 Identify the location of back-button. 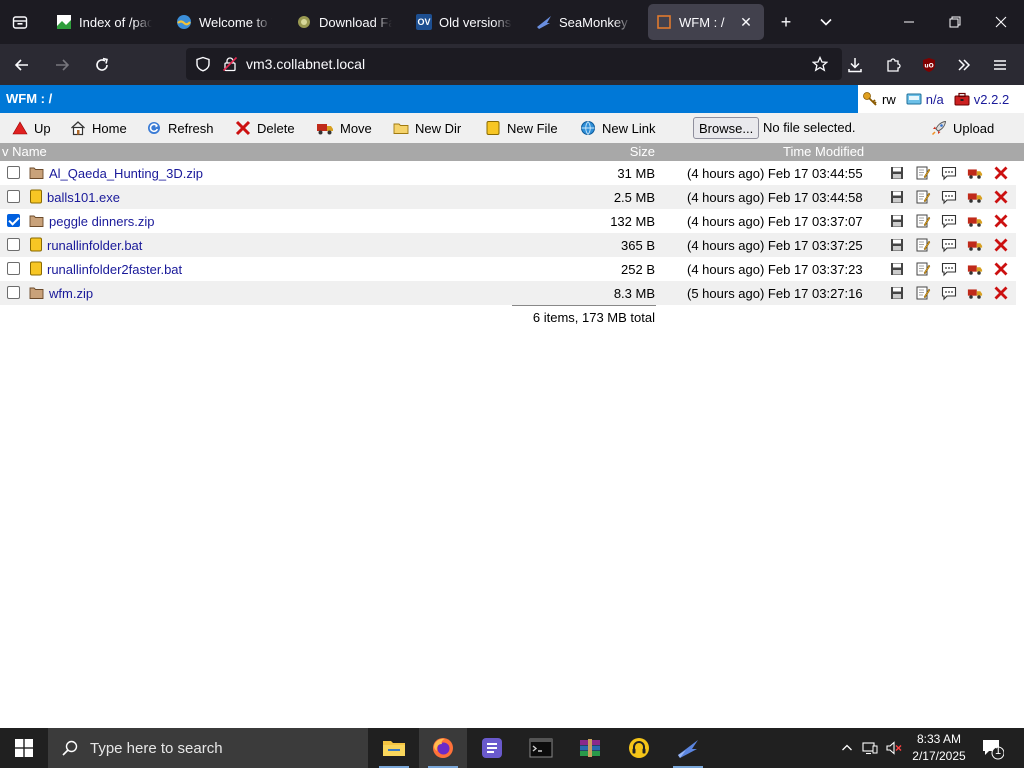
(22, 65).